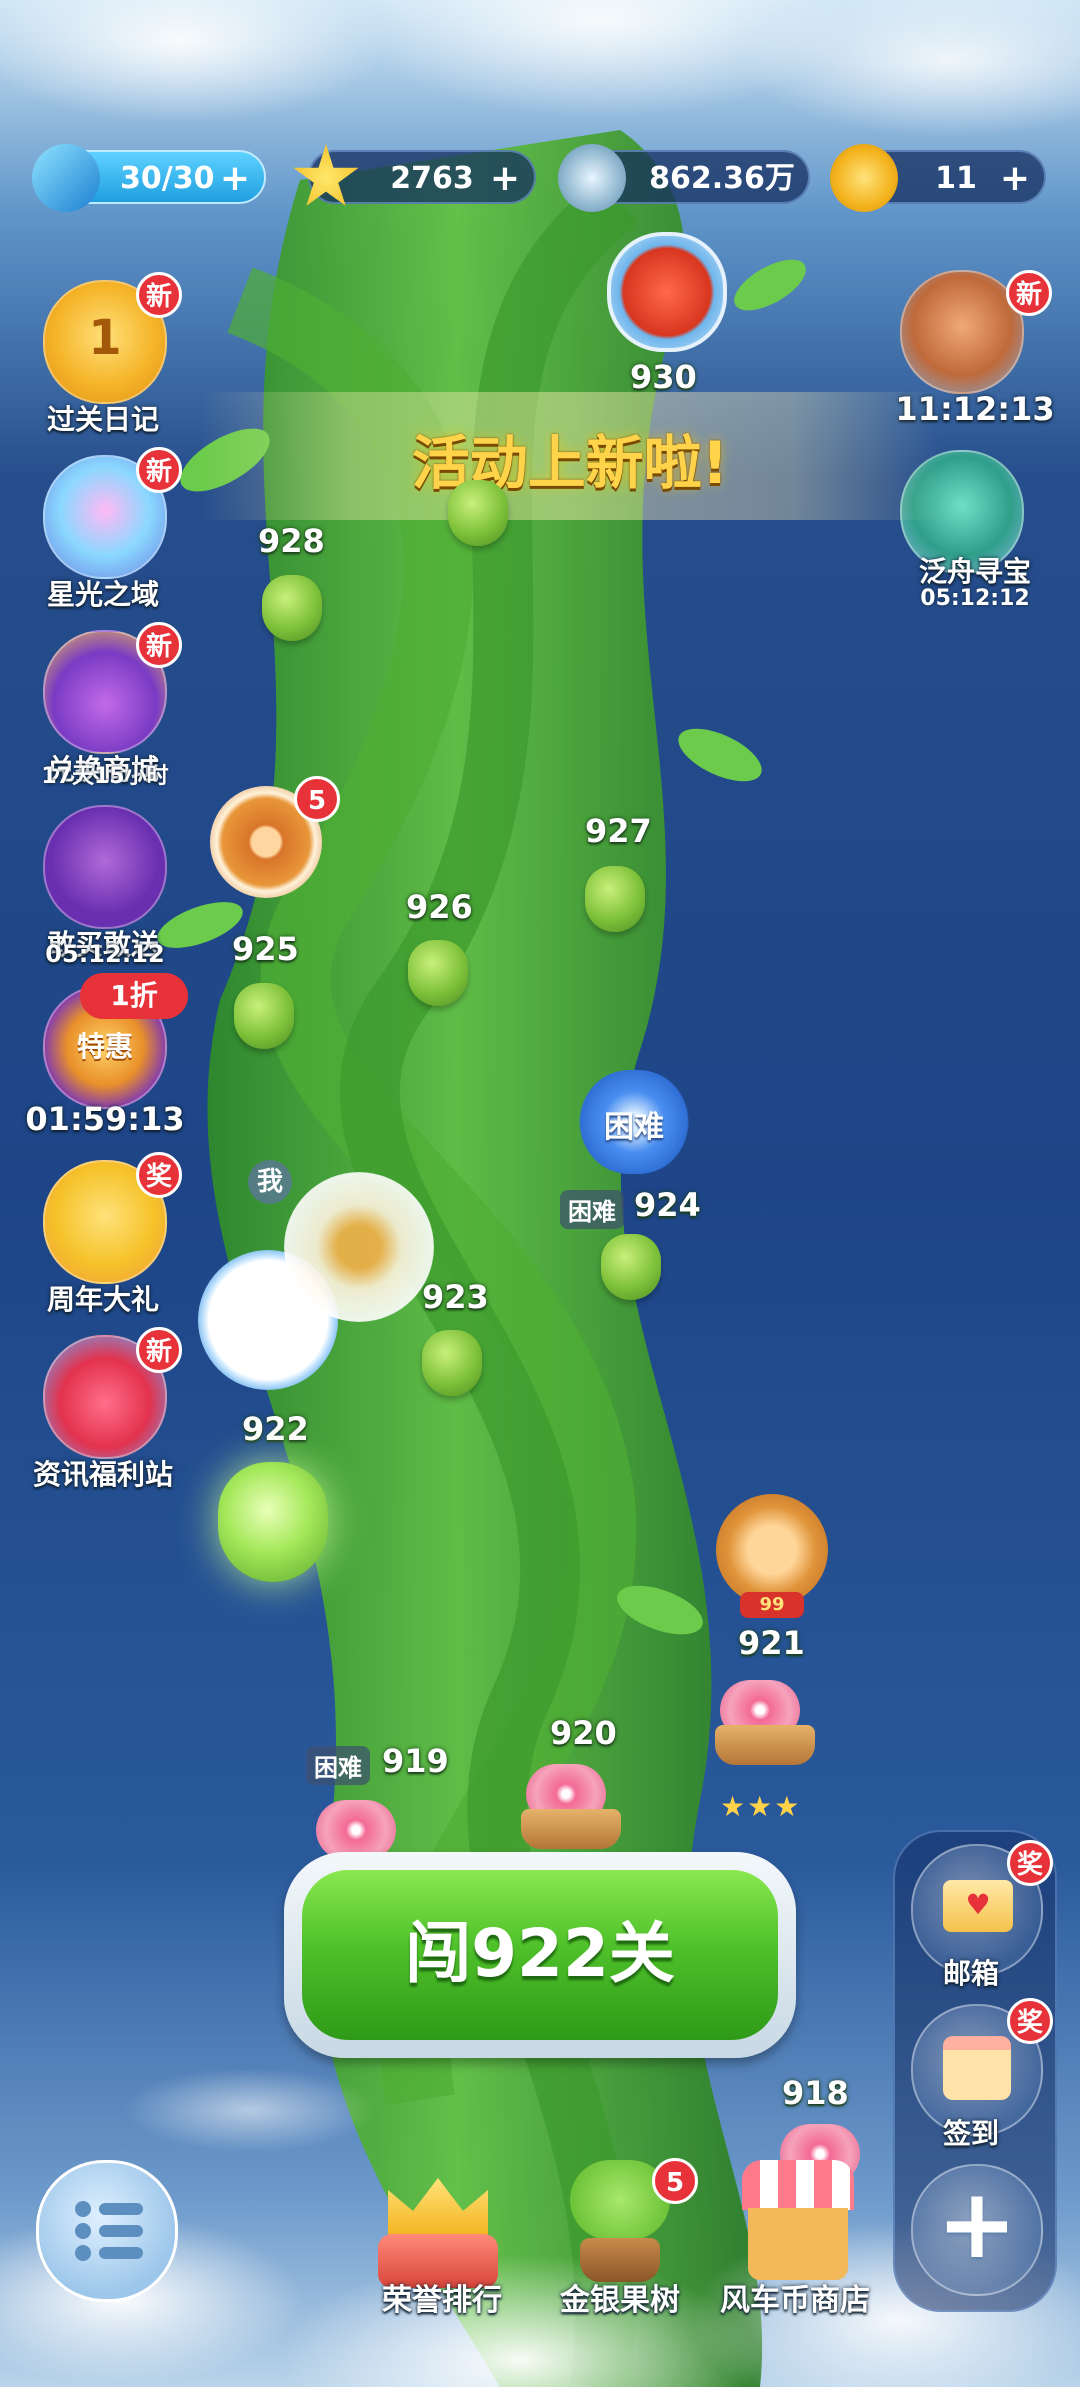  Describe the element at coordinates (105, 529) in the screenshot. I see `starlight-domain-button: 新 星光之域` at that location.